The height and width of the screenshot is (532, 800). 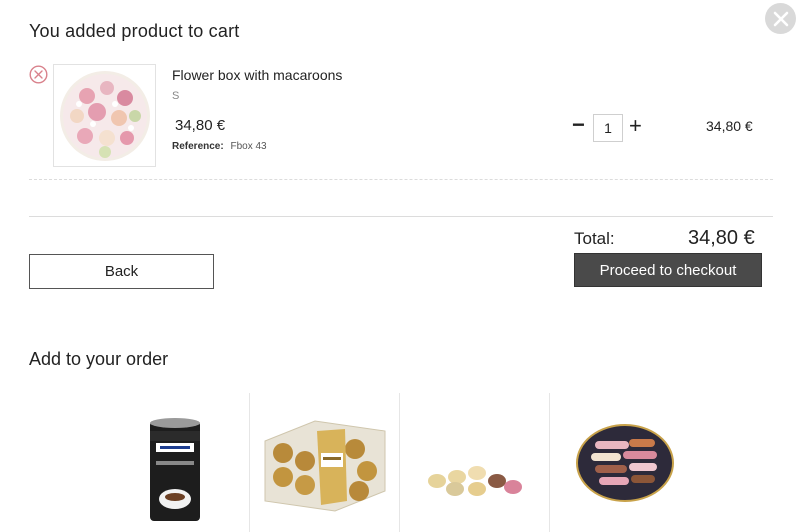 What do you see at coordinates (635, 126) in the screenshot?
I see `quantity-increase-button: +` at bounding box center [635, 126].